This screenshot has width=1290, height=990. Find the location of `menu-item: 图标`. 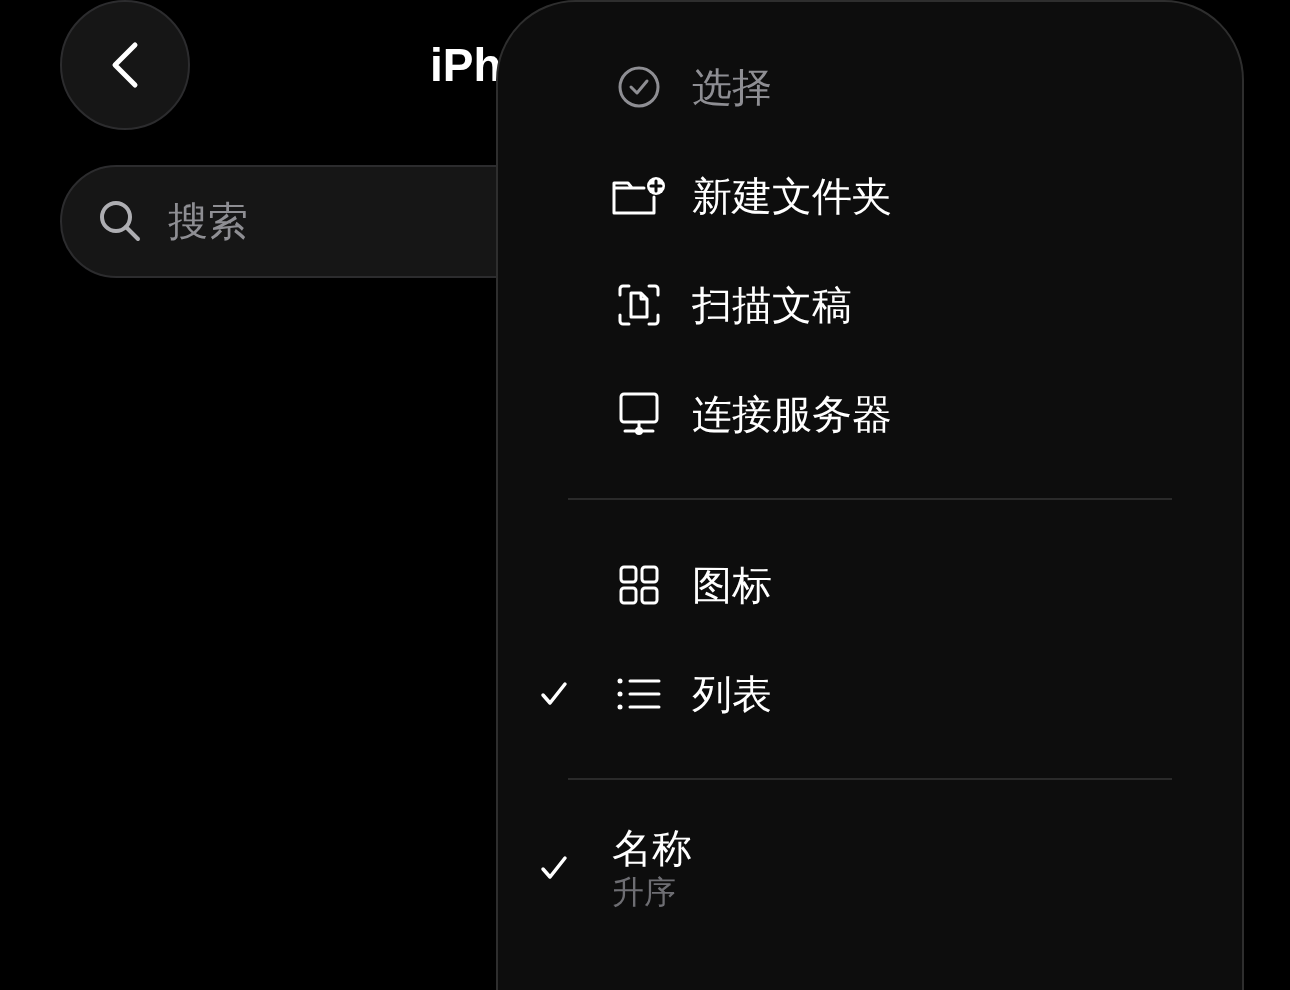

menu-item: 图标 is located at coordinates (870, 584).